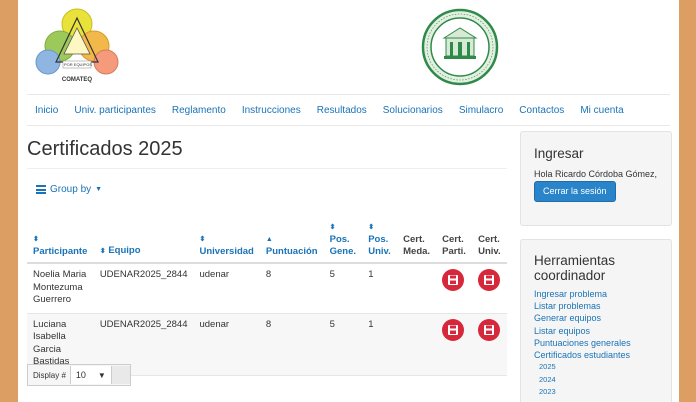 The image size is (696, 402). What do you see at coordinates (575, 268) in the screenshot?
I see `tools-panel-title: Herramientas coordinador` at bounding box center [575, 268].